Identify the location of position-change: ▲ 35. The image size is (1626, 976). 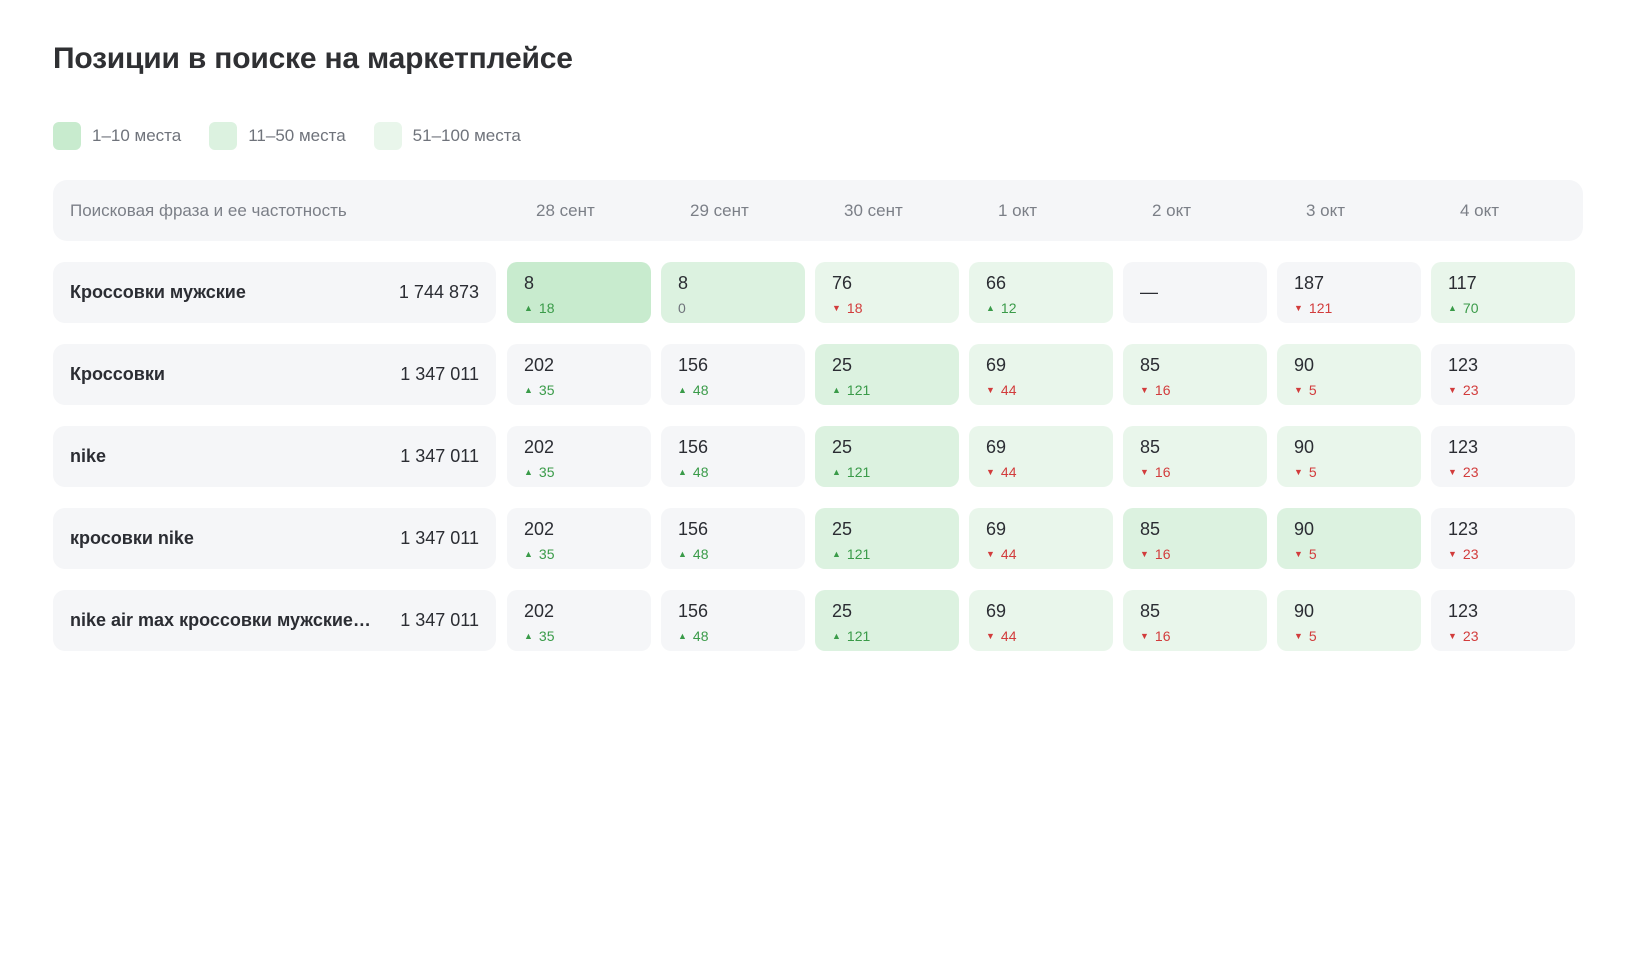
(539, 390).